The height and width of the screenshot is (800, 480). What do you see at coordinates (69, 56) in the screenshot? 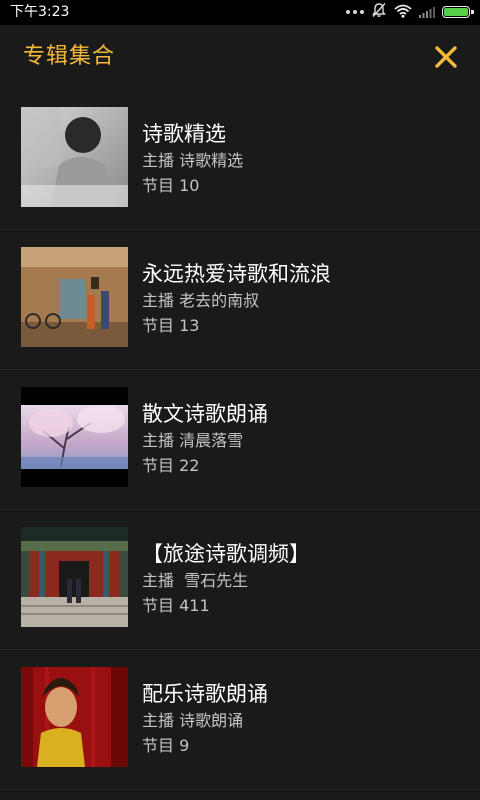
I see `page-title: 专辑集合` at bounding box center [69, 56].